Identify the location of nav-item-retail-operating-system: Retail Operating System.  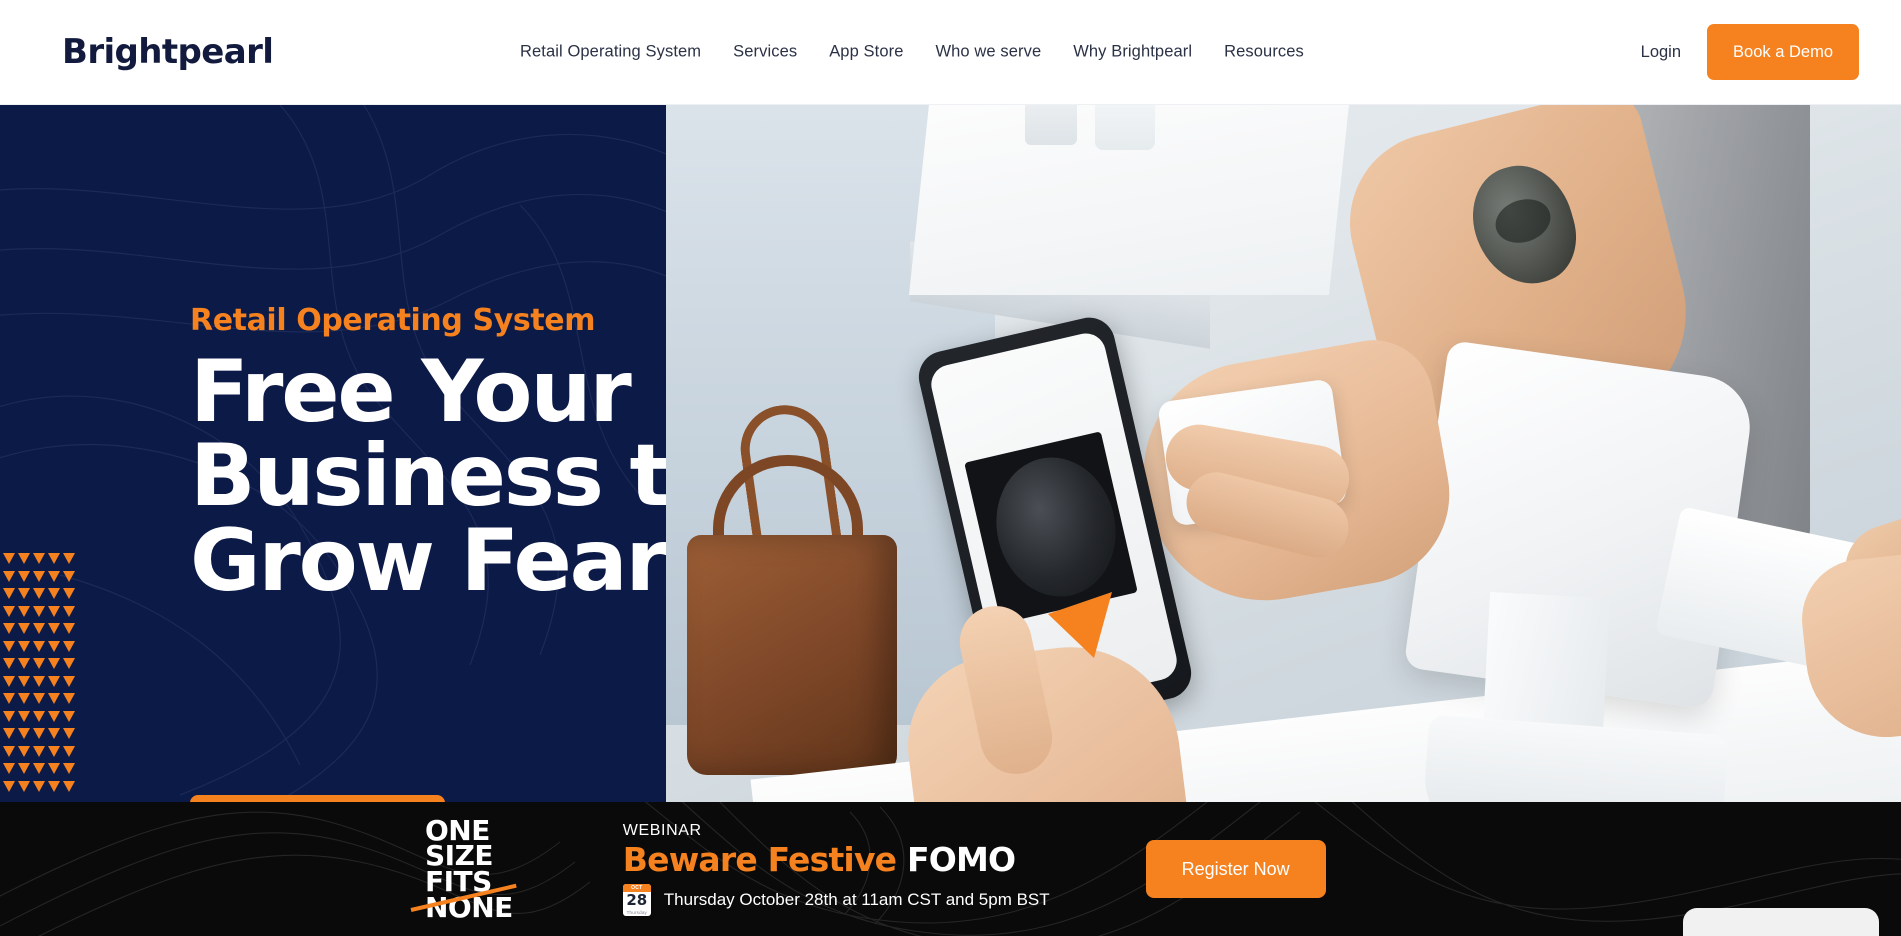
(610, 52).